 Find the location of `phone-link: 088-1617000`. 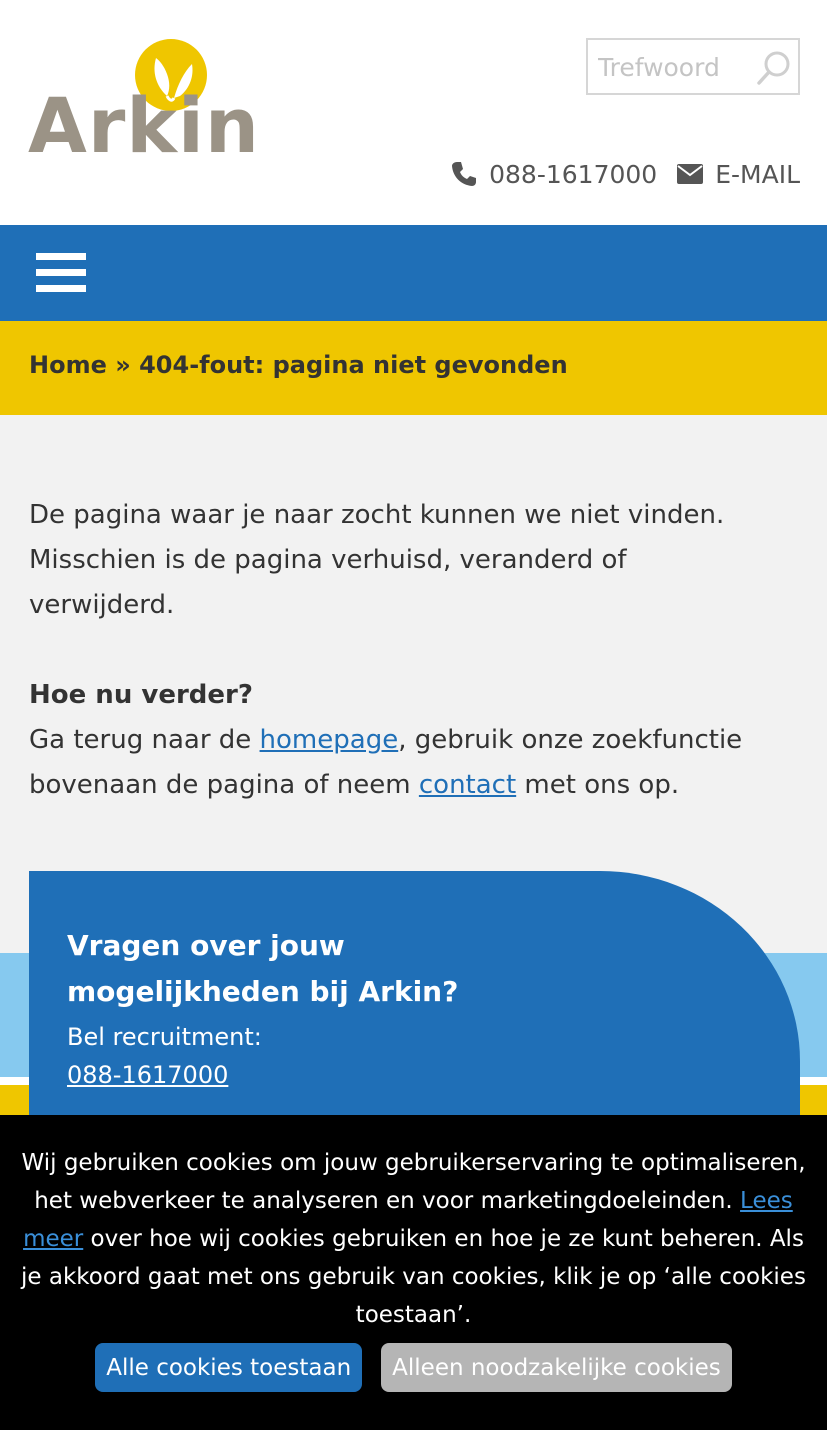

phone-link: 088-1617000 is located at coordinates (554, 174).